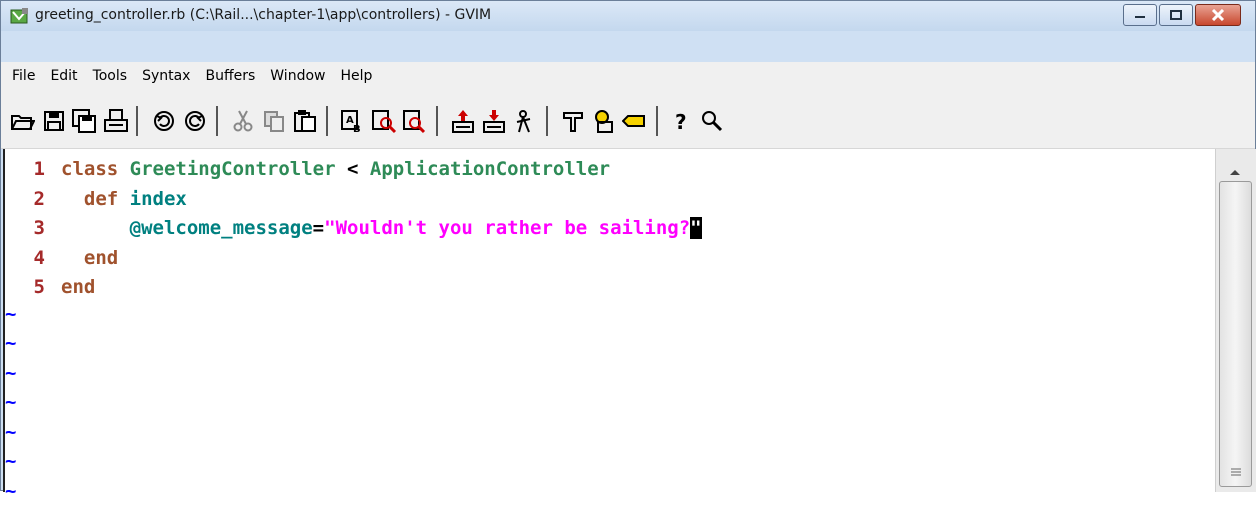 This screenshot has width=1256, height=509. What do you see at coordinates (39, 228) in the screenshot?
I see `line-number: 3` at bounding box center [39, 228].